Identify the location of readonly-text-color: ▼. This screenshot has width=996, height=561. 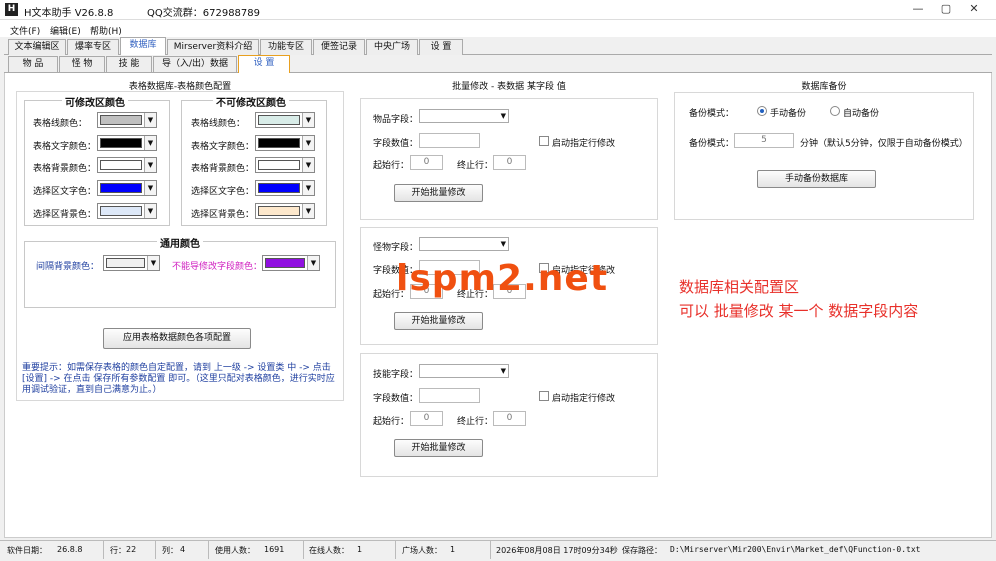
(285, 143).